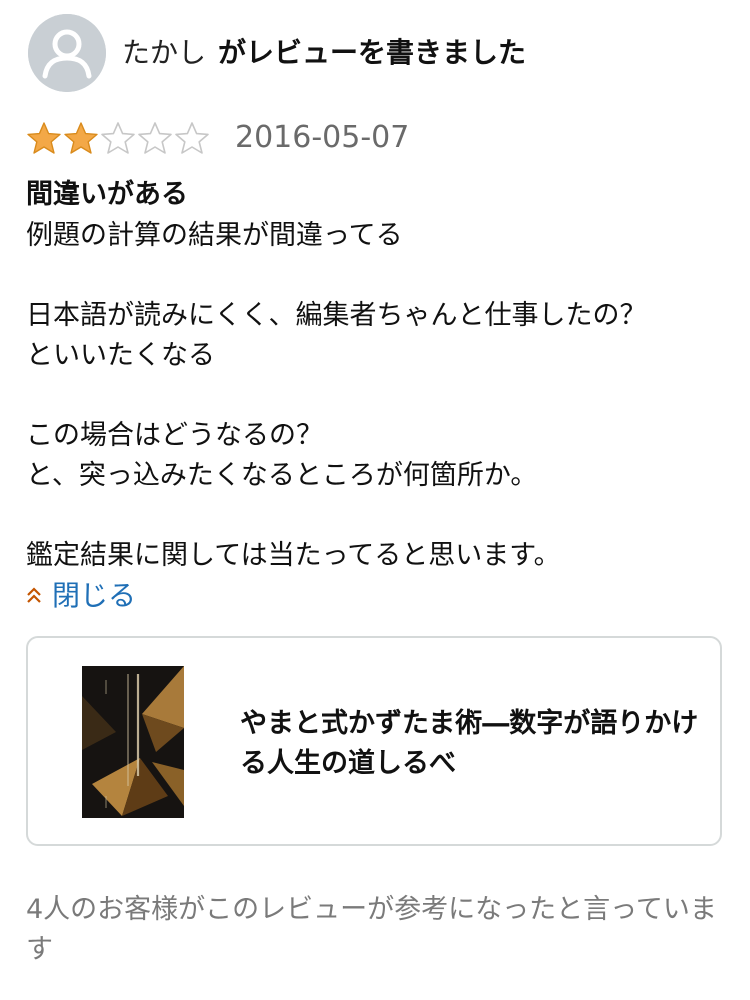  Describe the element at coordinates (133, 742) in the screenshot. I see `book-cover-image` at that location.